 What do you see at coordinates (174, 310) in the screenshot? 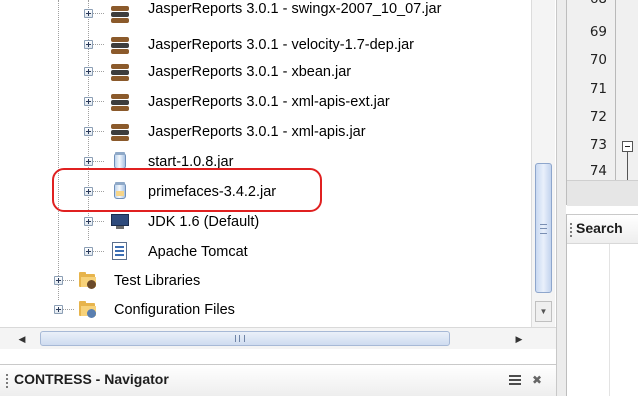
I see `tree-item-label: Configuration Files` at bounding box center [174, 310].